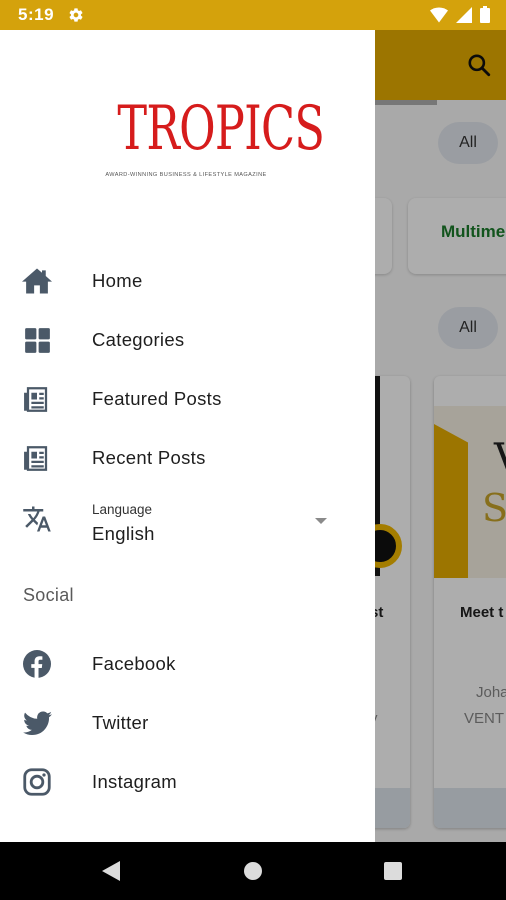  Describe the element at coordinates (157, 398) in the screenshot. I see `menu-item-label: Featured Posts` at that location.